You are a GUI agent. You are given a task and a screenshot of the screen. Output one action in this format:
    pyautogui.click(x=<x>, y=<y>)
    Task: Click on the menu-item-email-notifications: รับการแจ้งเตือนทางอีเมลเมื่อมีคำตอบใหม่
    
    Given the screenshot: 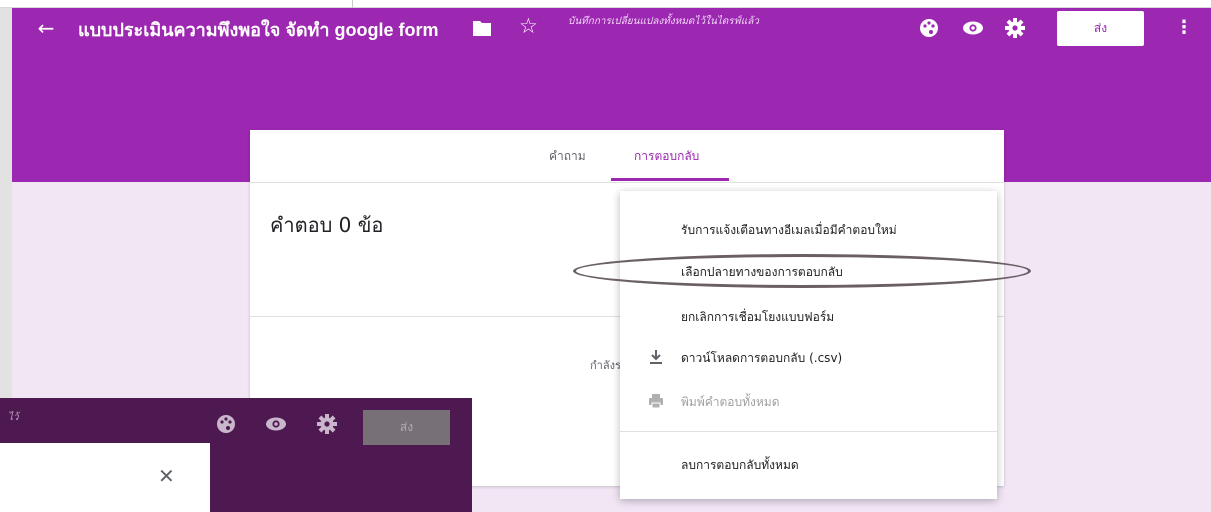 What is the action you would take?
    pyautogui.click(x=808, y=230)
    